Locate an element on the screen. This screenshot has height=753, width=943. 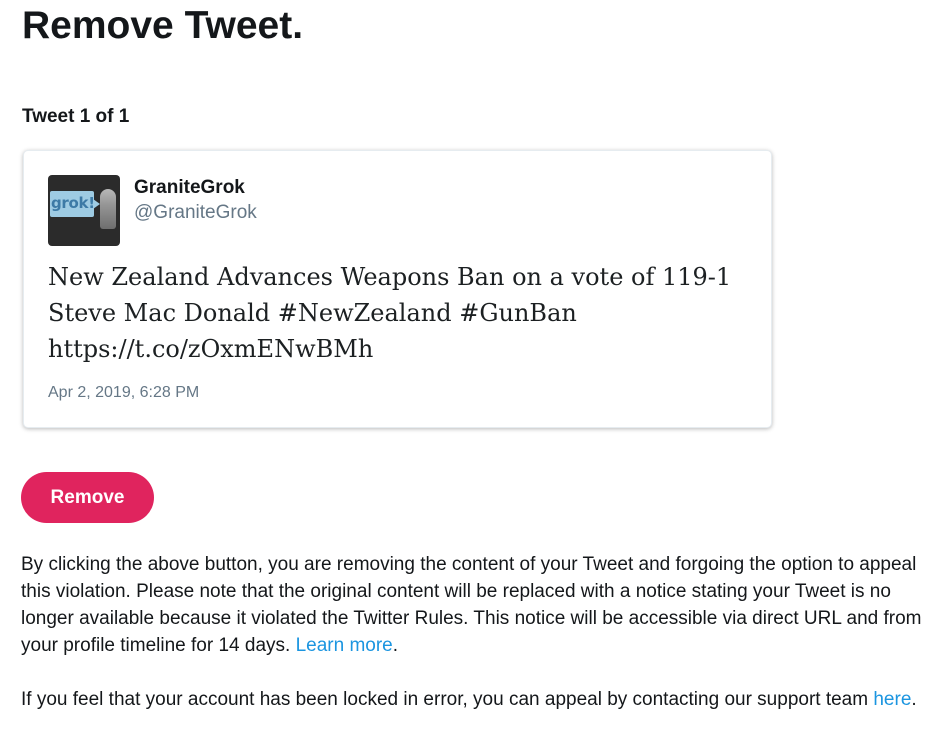
tweet-text-line: https://t.co/zOxmENwBMh is located at coordinates (211, 349).